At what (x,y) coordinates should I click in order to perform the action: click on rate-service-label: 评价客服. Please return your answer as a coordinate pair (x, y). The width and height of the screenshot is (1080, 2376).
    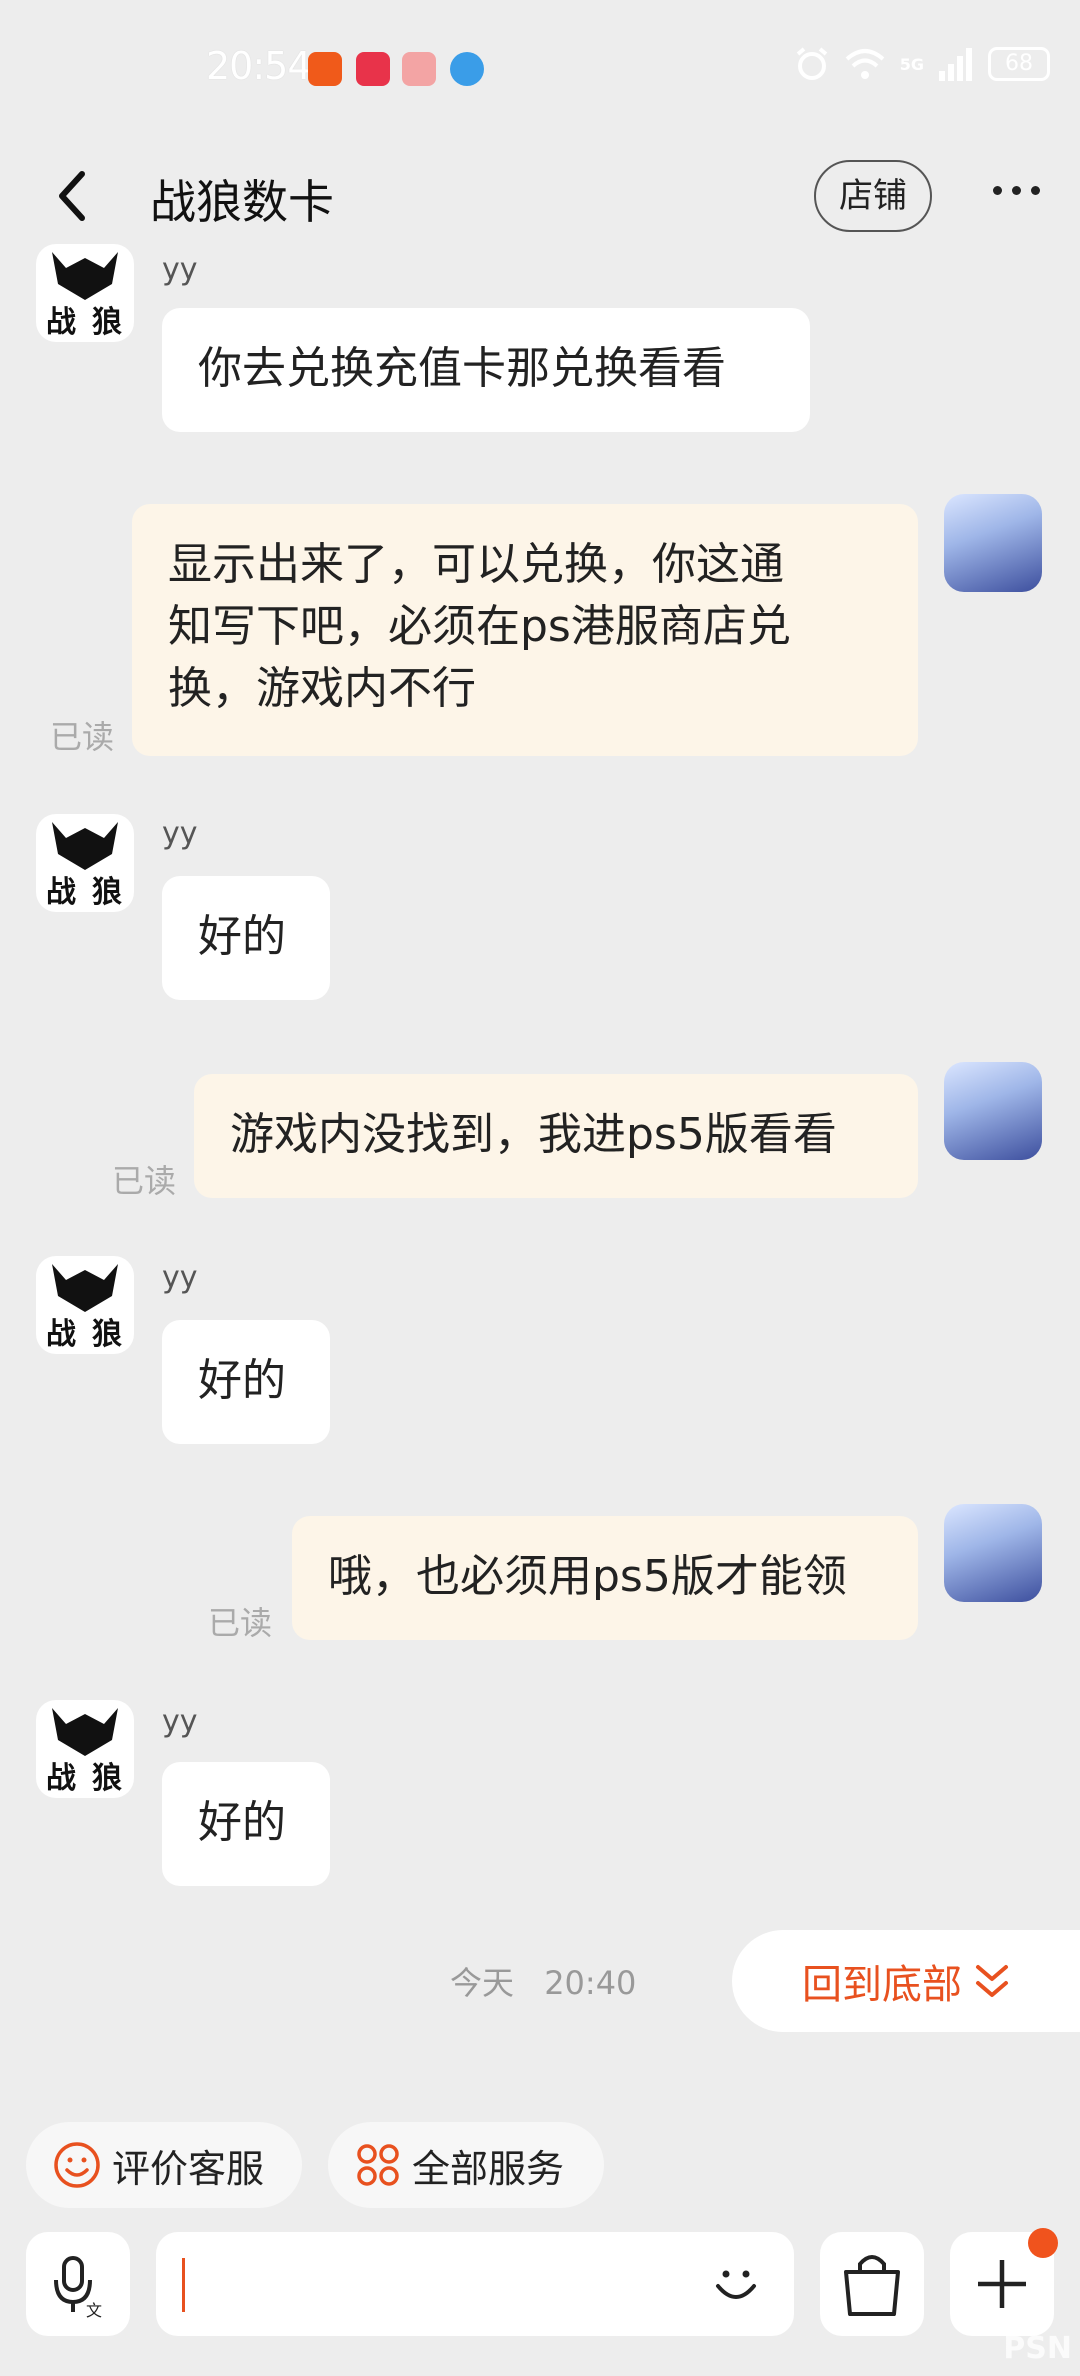
    Looking at the image, I should click on (188, 2168).